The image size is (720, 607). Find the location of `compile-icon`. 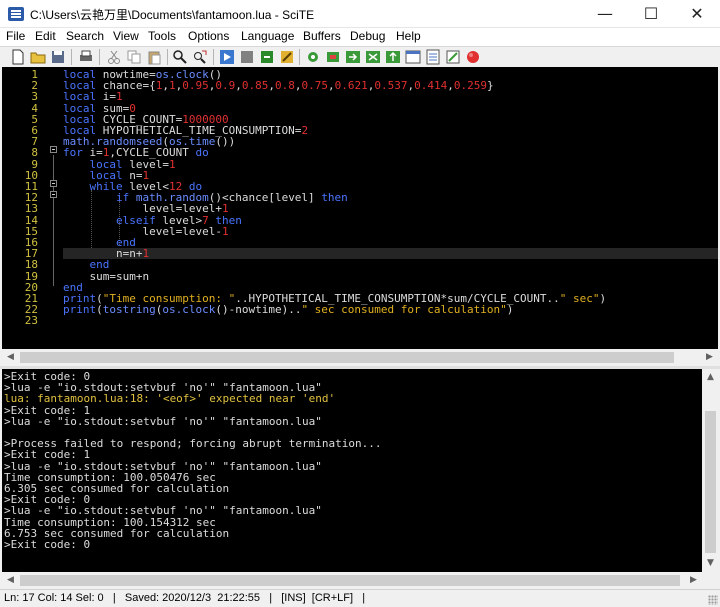

compile-icon is located at coordinates (267, 57).